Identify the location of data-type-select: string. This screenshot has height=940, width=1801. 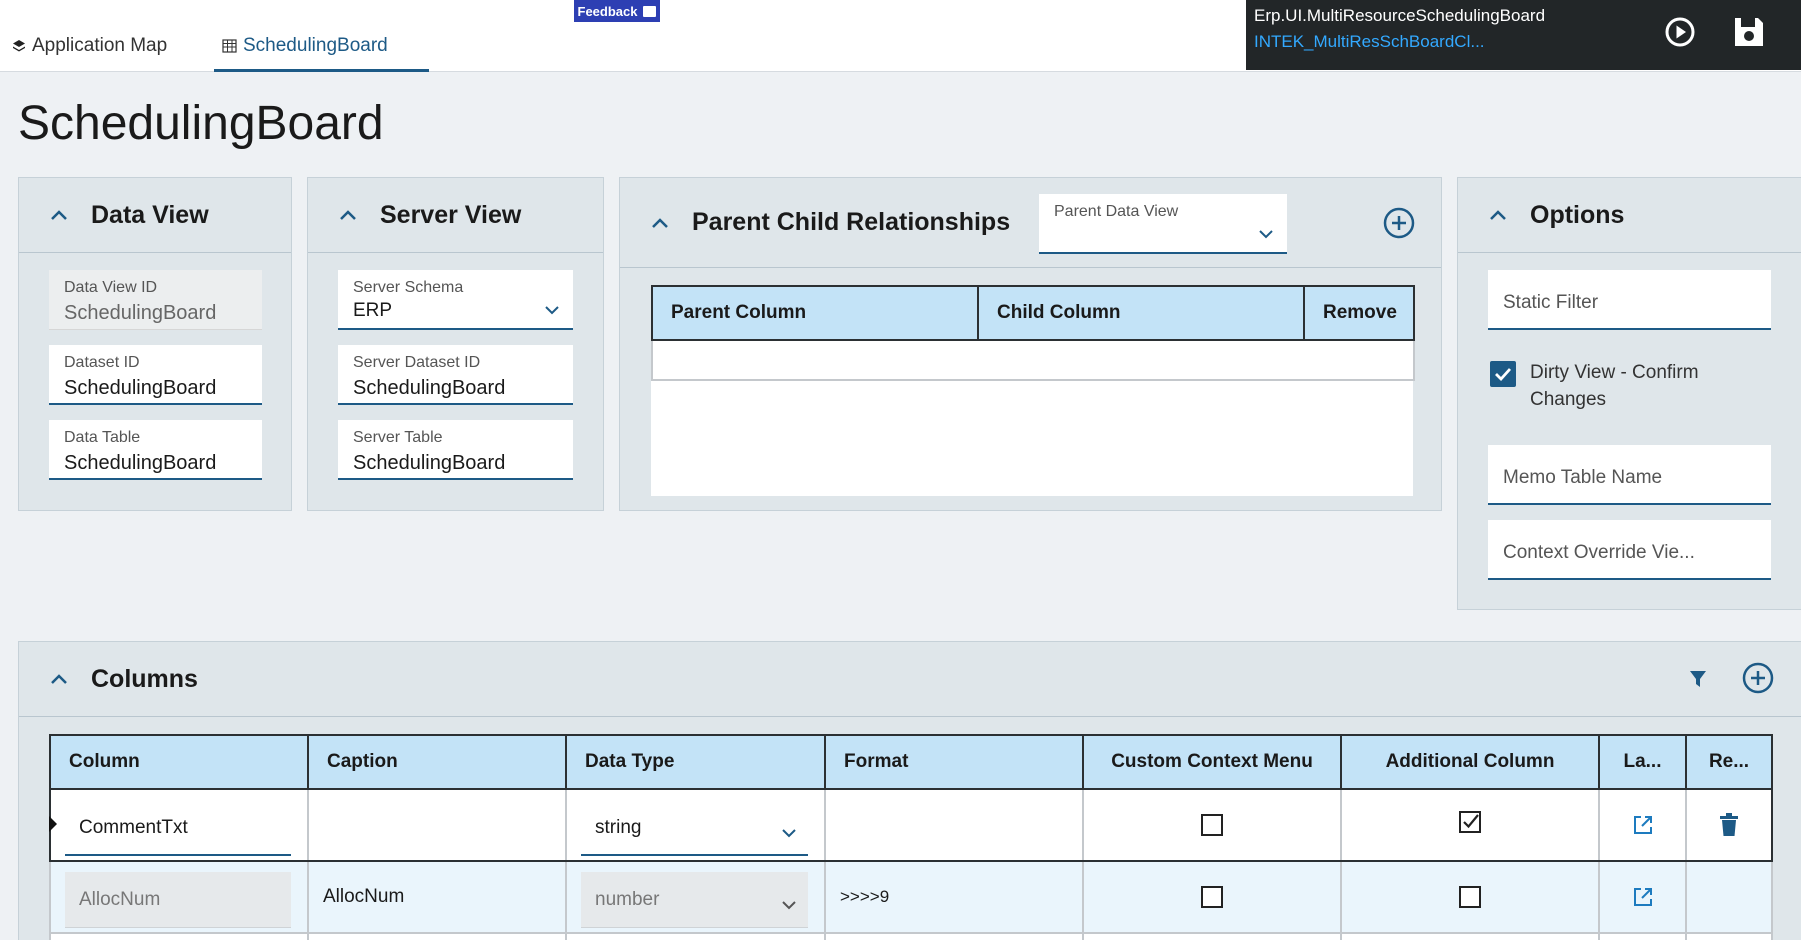
(694, 828).